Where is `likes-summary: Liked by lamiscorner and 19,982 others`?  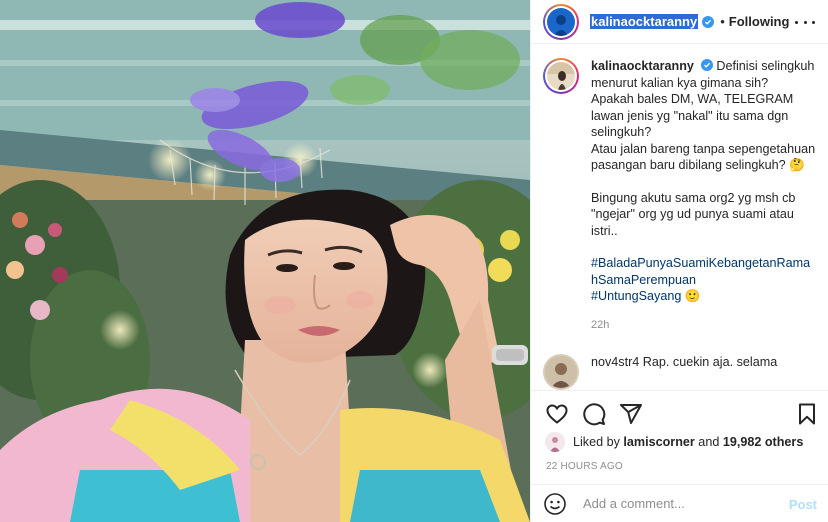 likes-summary: Liked by lamiscorner and 19,982 others is located at coordinates (674, 442).